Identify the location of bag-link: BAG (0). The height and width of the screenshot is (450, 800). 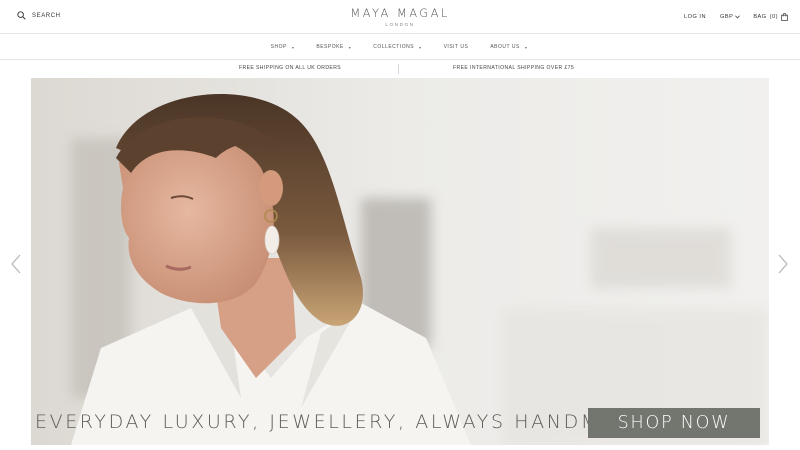
(770, 17).